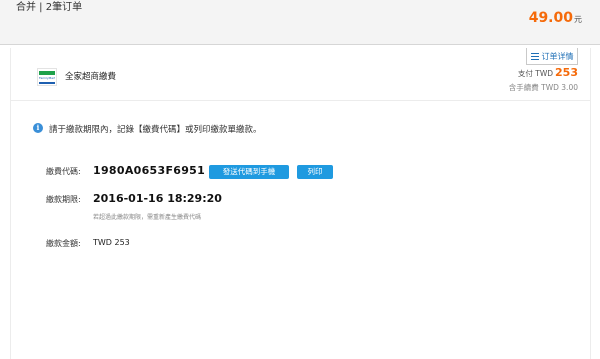 The image size is (600, 359). Describe the element at coordinates (534, 56) in the screenshot. I see `list-icon` at that location.